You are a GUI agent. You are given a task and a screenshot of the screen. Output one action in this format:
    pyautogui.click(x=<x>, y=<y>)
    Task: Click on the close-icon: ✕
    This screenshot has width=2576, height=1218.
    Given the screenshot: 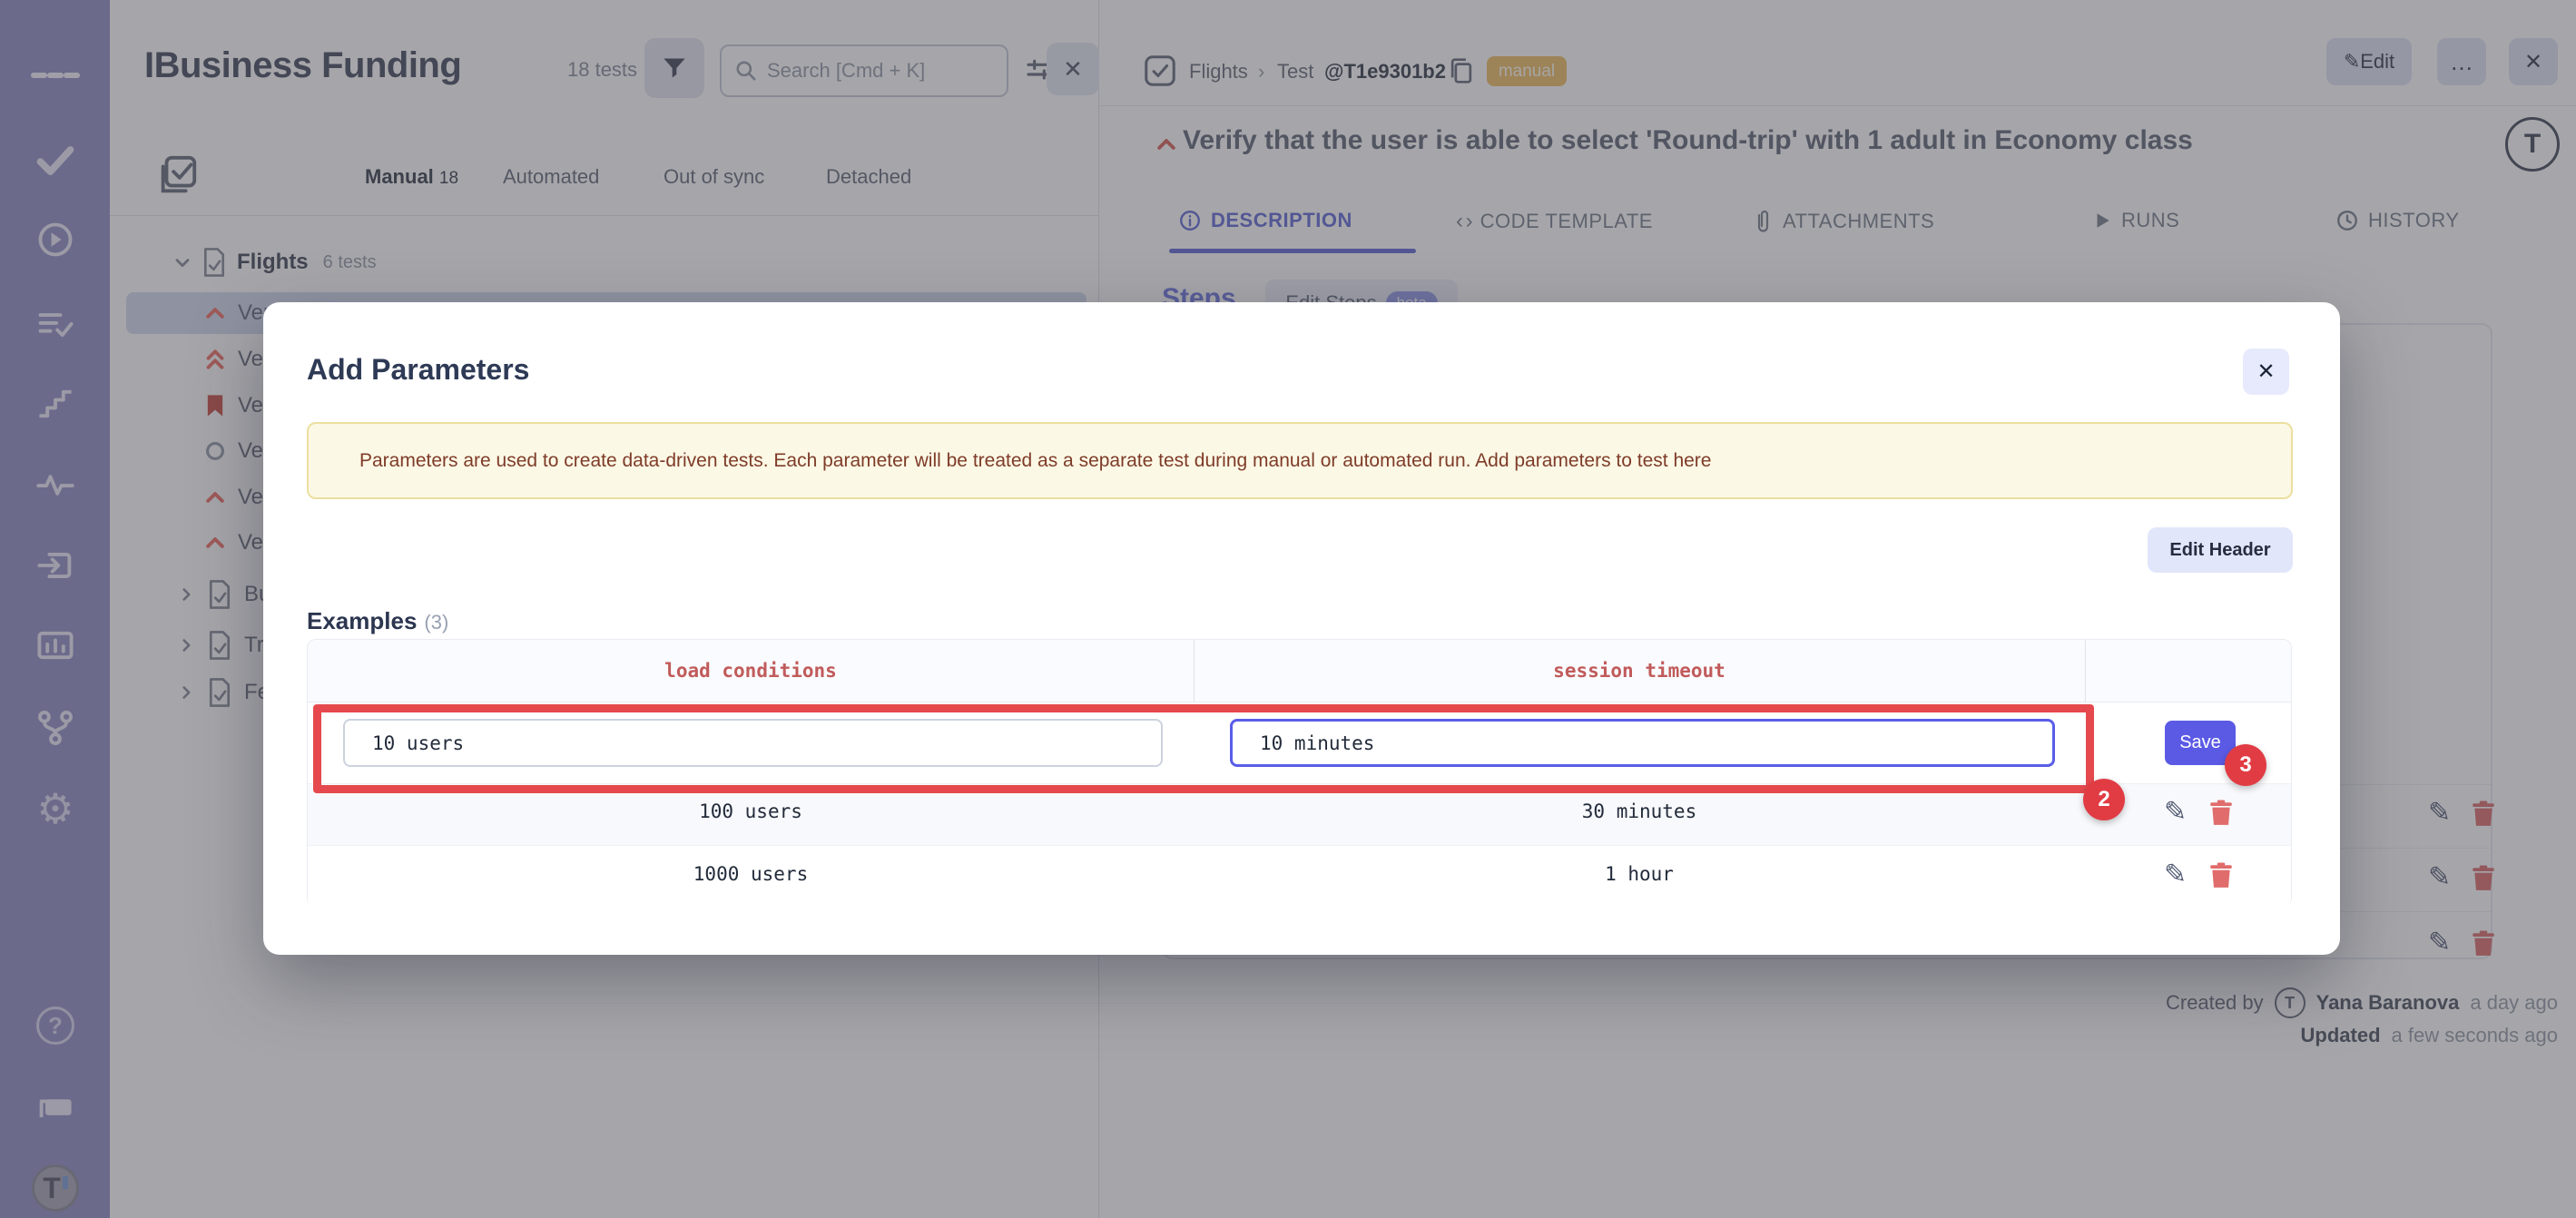 What is the action you would take?
    pyautogui.click(x=2266, y=371)
    